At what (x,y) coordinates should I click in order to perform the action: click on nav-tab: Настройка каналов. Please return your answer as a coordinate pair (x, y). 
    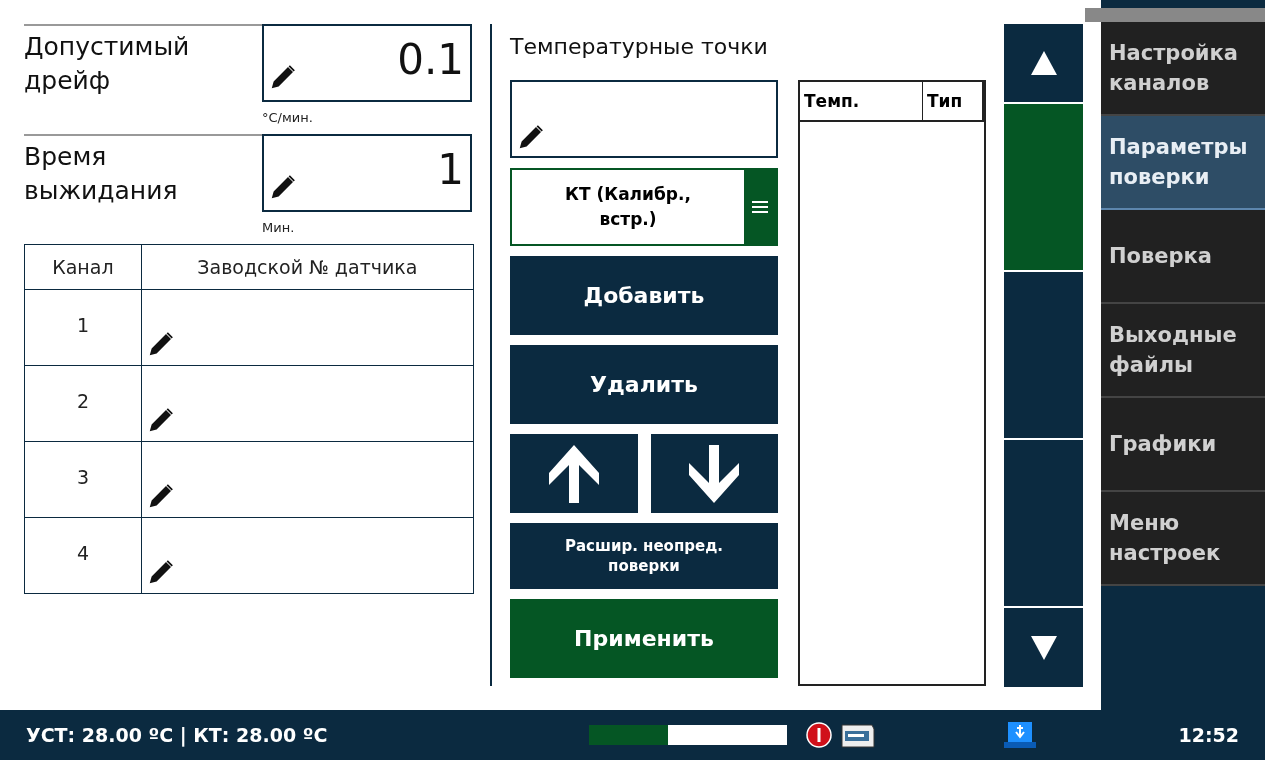
    Looking at the image, I should click on (1183, 69).